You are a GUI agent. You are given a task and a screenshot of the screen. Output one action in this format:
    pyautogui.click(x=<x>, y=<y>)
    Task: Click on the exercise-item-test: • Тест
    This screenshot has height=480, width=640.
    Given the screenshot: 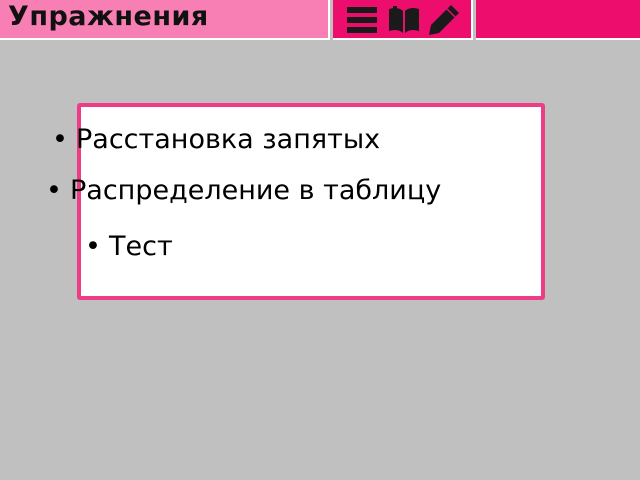 What is the action you would take?
    pyautogui.click(x=129, y=246)
    